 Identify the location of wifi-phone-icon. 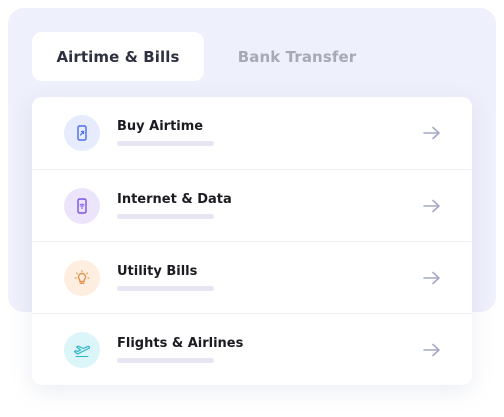
(82, 206).